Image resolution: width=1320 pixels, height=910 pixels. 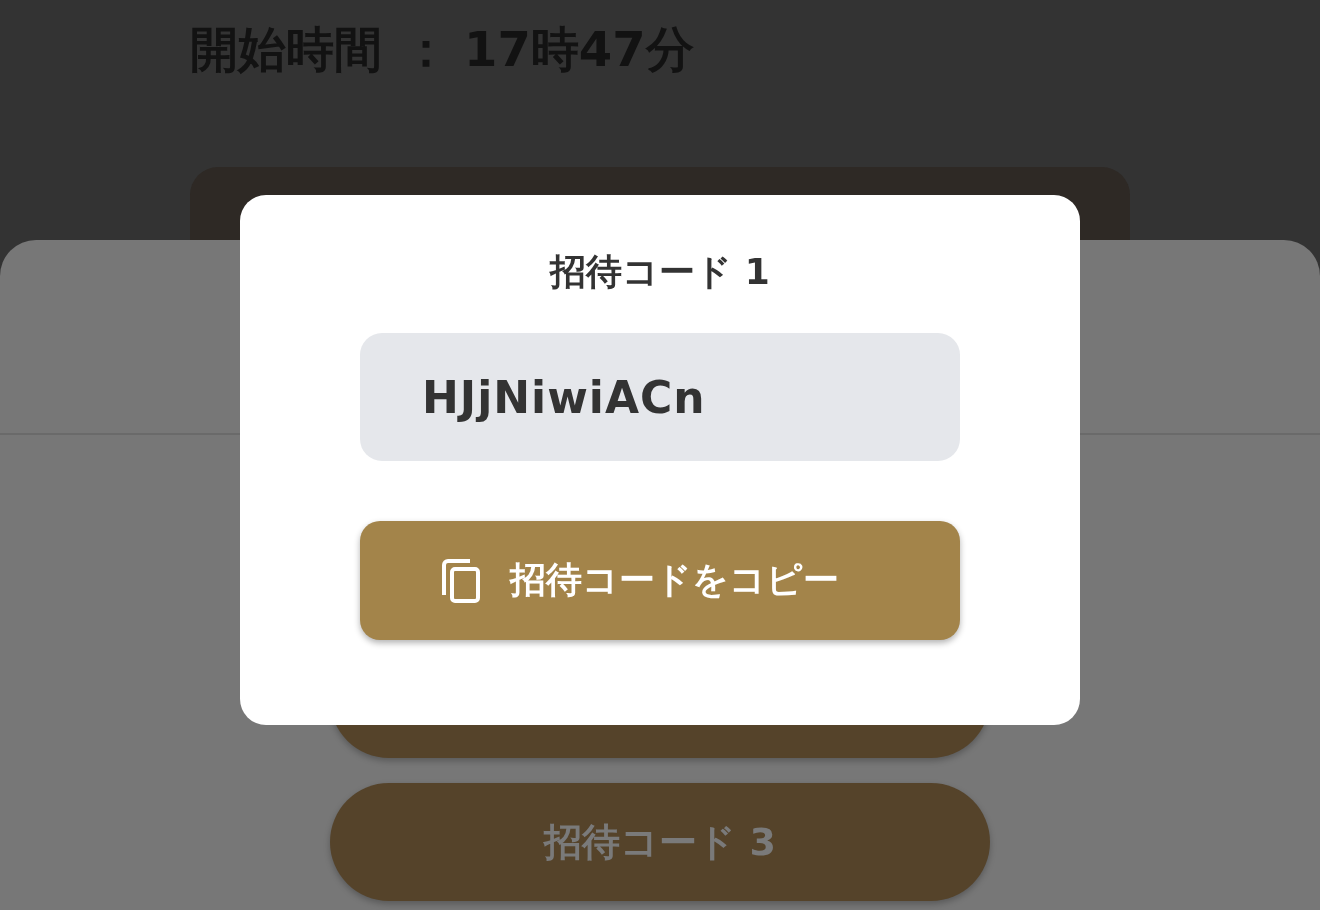 What do you see at coordinates (660, 580) in the screenshot?
I see `copy-code-button: 招待コードをコピー` at bounding box center [660, 580].